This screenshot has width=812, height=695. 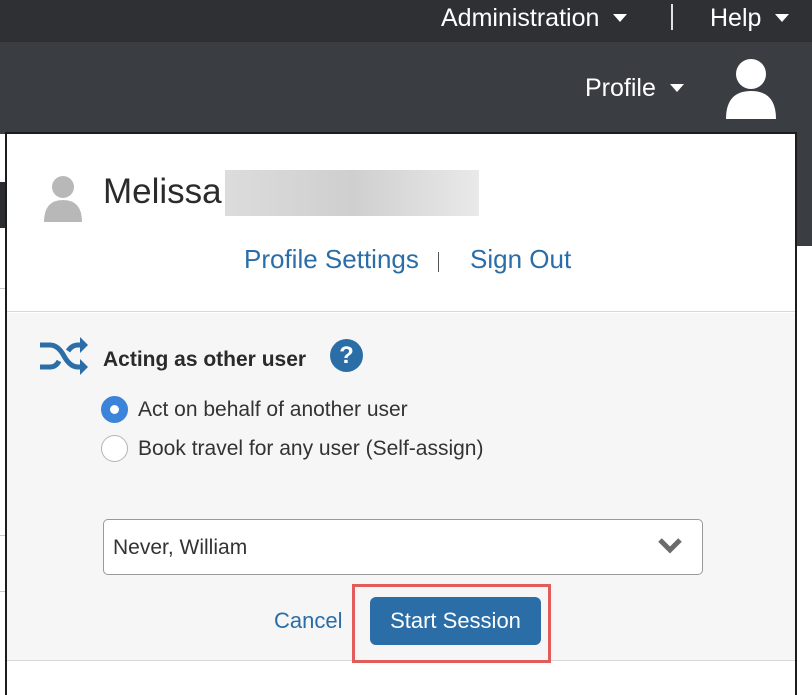 I want to click on profile-settings-link: Profile Settings, so click(x=331, y=259).